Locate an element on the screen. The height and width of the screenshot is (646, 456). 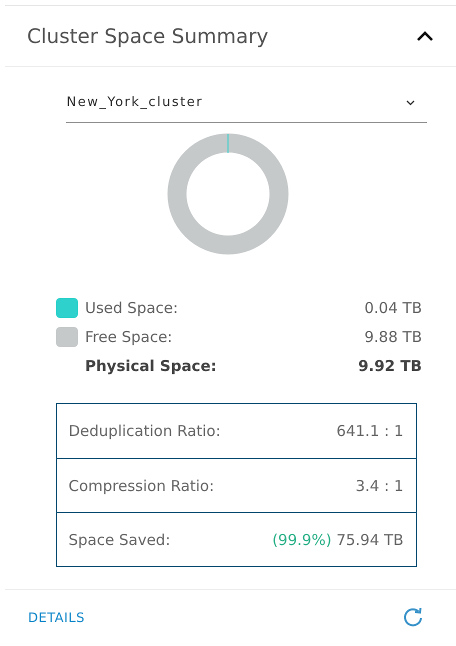
ratio-label: Deduplication Ratio: is located at coordinates (144, 431).